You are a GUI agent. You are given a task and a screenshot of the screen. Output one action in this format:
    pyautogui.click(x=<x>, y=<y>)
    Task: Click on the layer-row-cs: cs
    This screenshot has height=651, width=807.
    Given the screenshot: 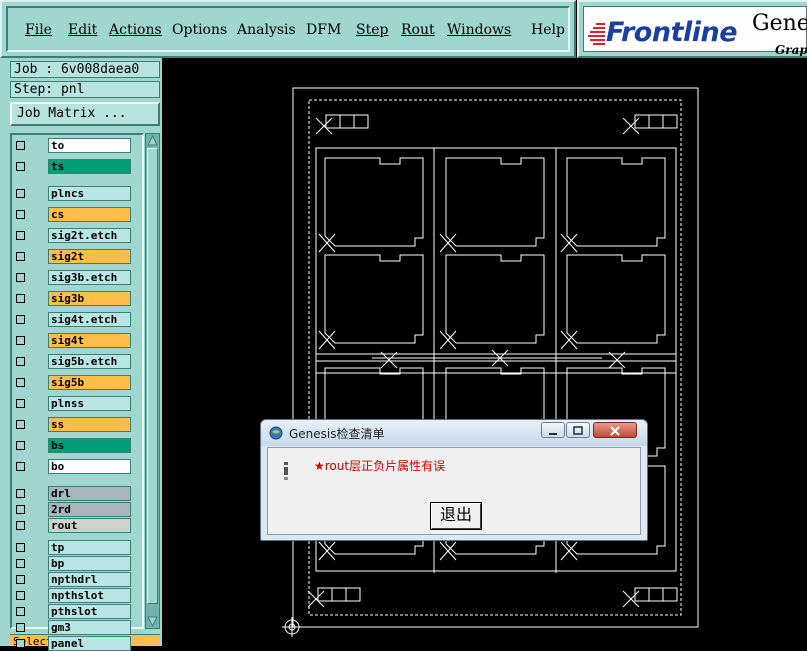 What is the action you would take?
    pyautogui.click(x=73, y=214)
    